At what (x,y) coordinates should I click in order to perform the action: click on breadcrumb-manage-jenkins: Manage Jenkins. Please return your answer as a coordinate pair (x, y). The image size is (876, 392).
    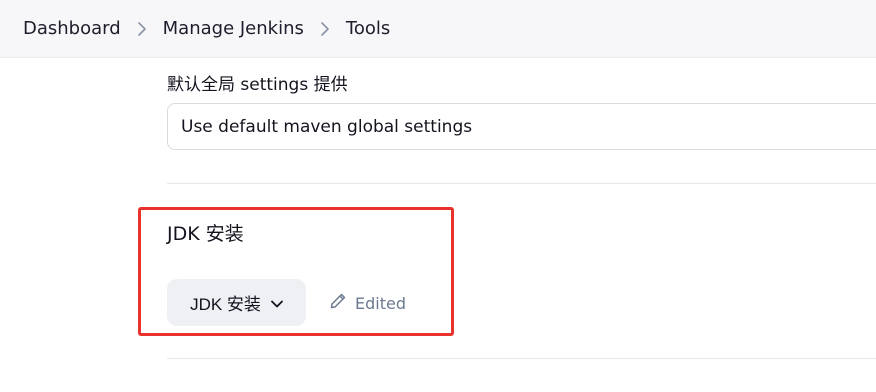
    Looking at the image, I should click on (233, 28).